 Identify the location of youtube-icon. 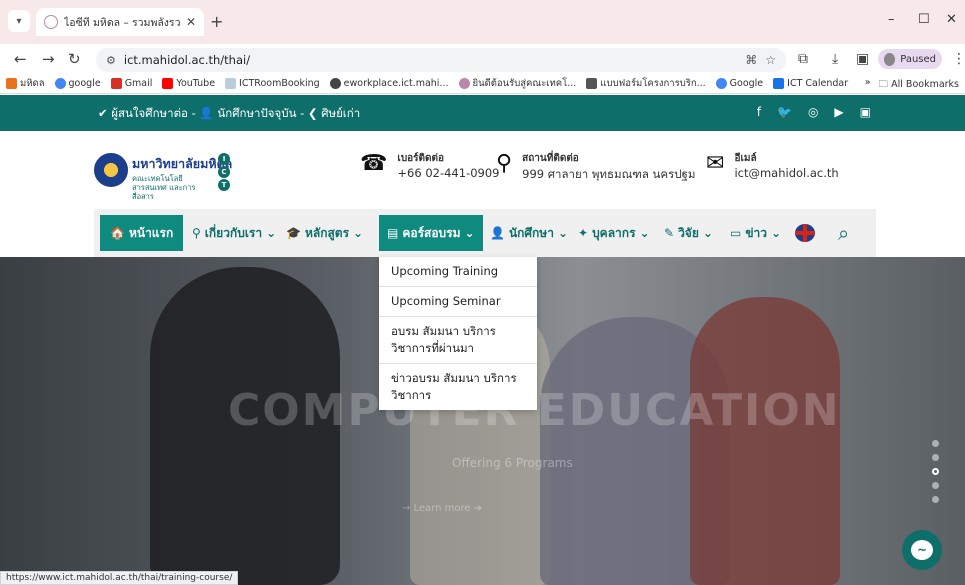
(168, 83).